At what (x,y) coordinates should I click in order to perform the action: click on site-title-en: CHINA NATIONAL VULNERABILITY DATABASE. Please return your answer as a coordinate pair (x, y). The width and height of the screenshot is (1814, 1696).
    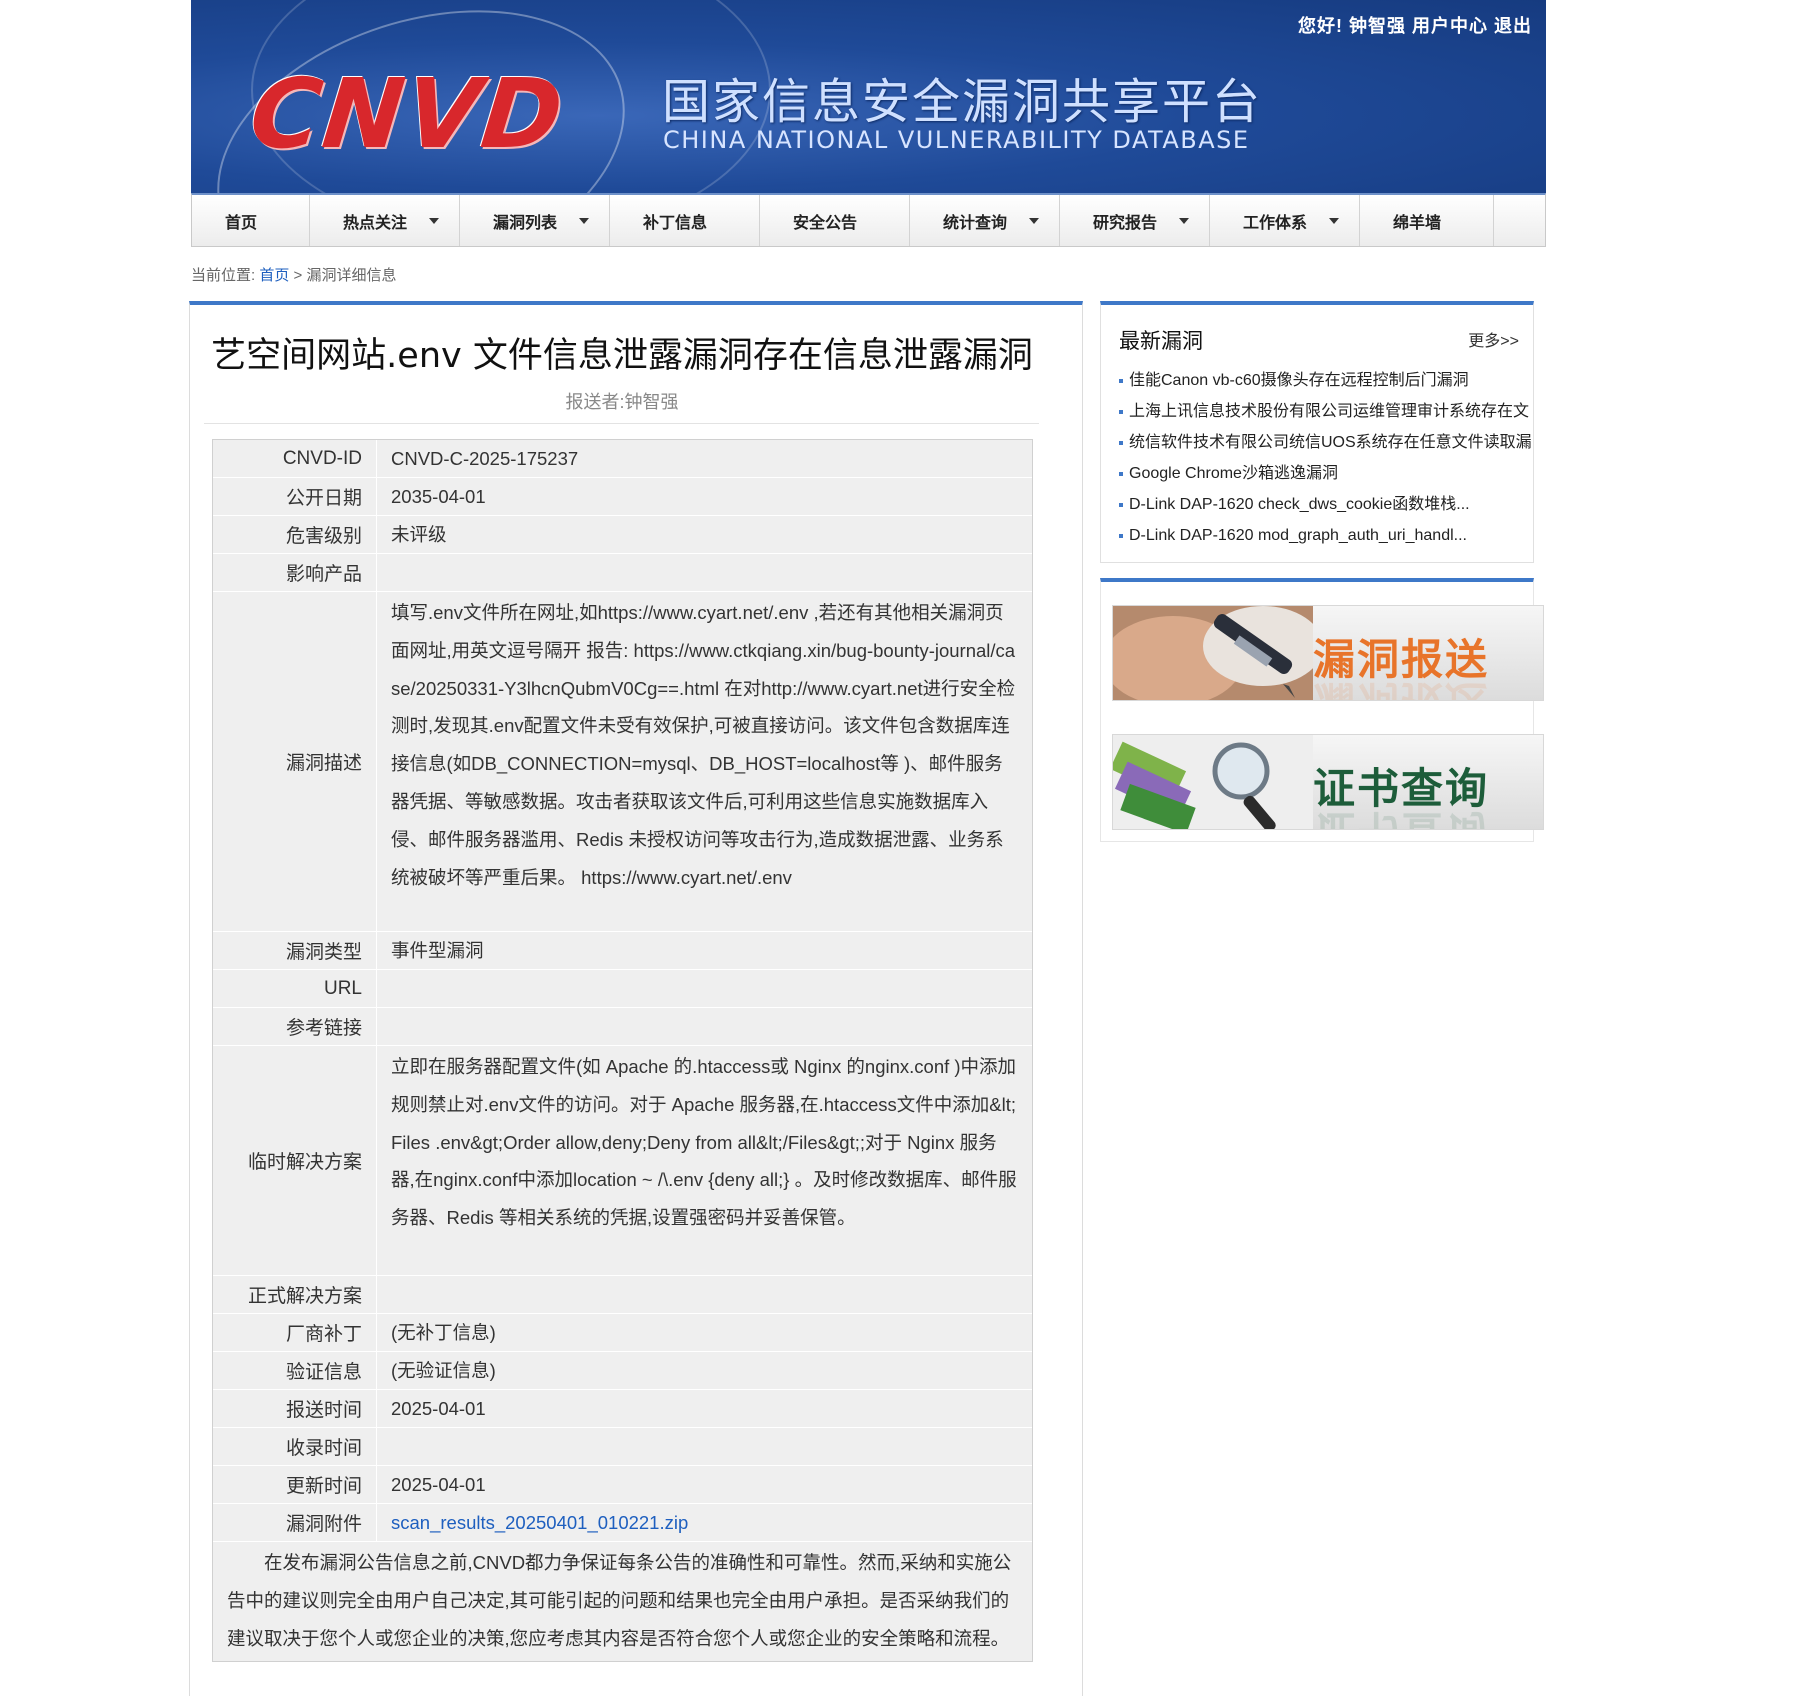
    Looking at the image, I should click on (956, 140).